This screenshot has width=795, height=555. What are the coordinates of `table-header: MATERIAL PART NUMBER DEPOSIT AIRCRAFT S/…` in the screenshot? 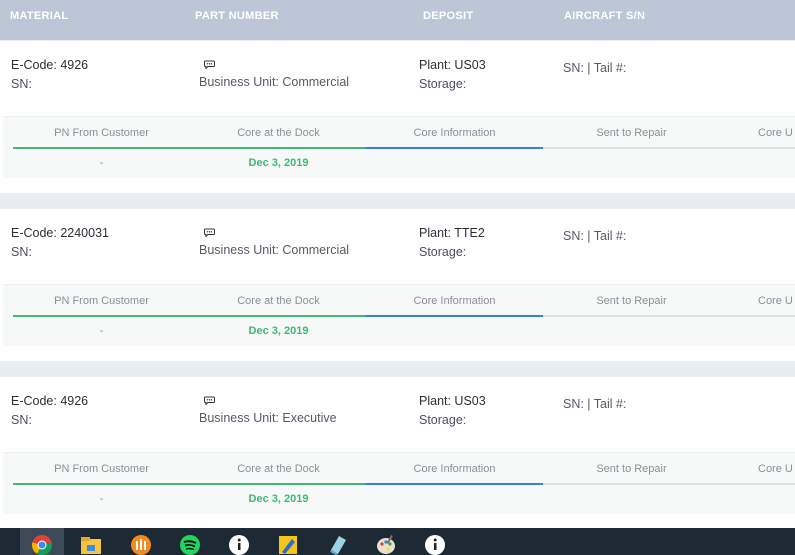 It's located at (397, 20).